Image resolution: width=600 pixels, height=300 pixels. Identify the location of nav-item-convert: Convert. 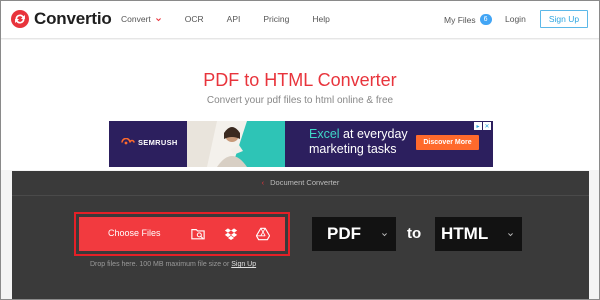
(141, 19).